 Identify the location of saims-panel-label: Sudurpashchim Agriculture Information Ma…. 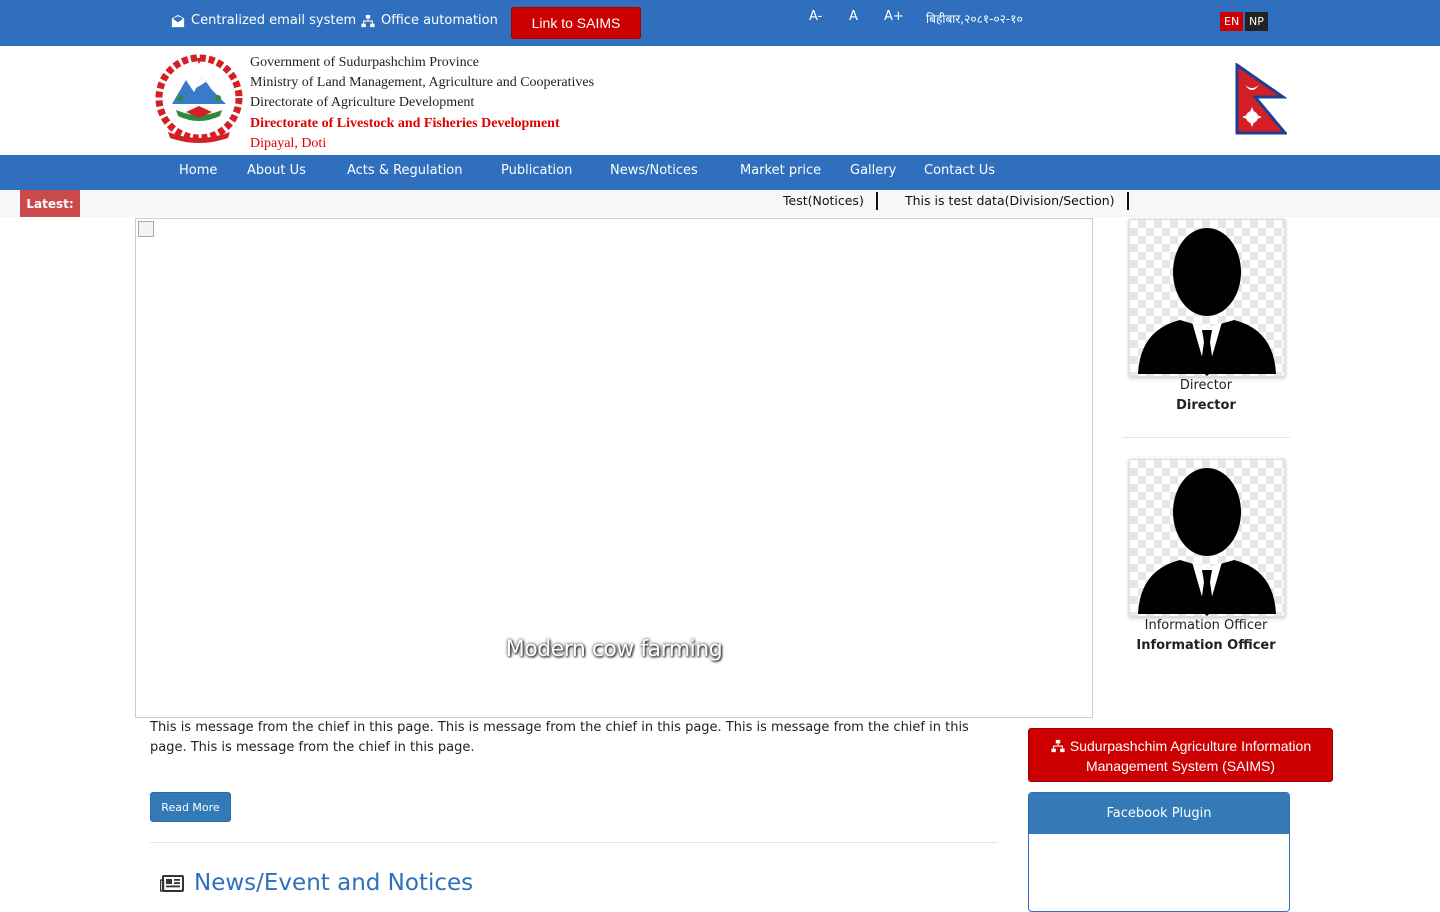
(1190, 756).